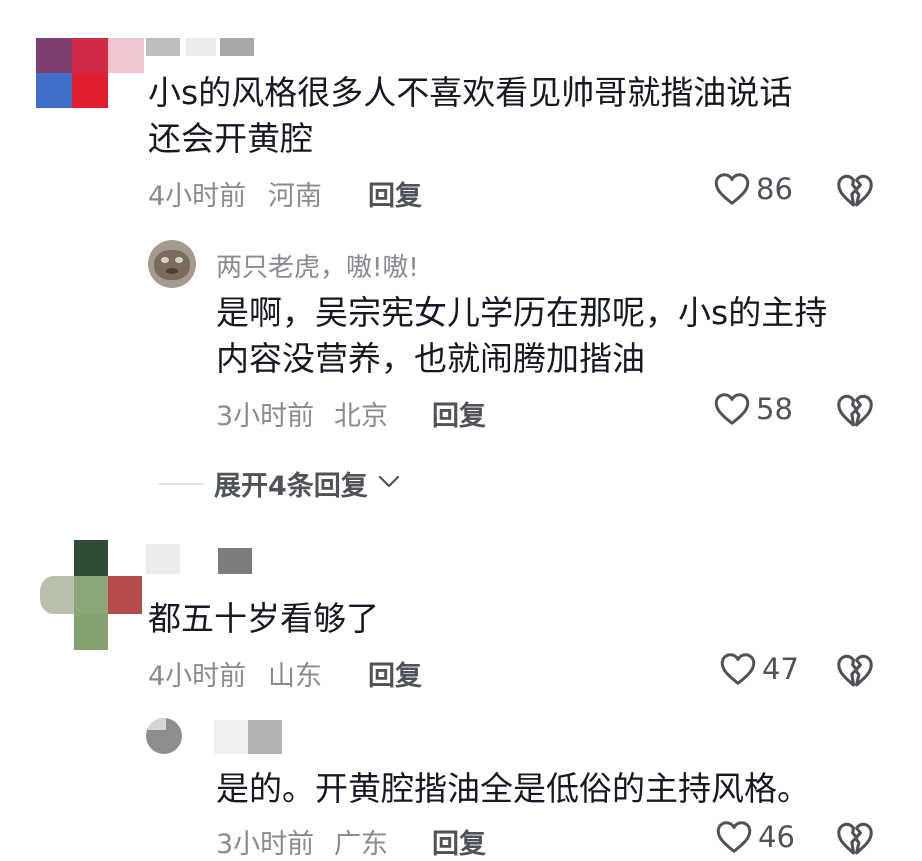  What do you see at coordinates (776, 837) in the screenshot?
I see `like-count: 46` at bounding box center [776, 837].